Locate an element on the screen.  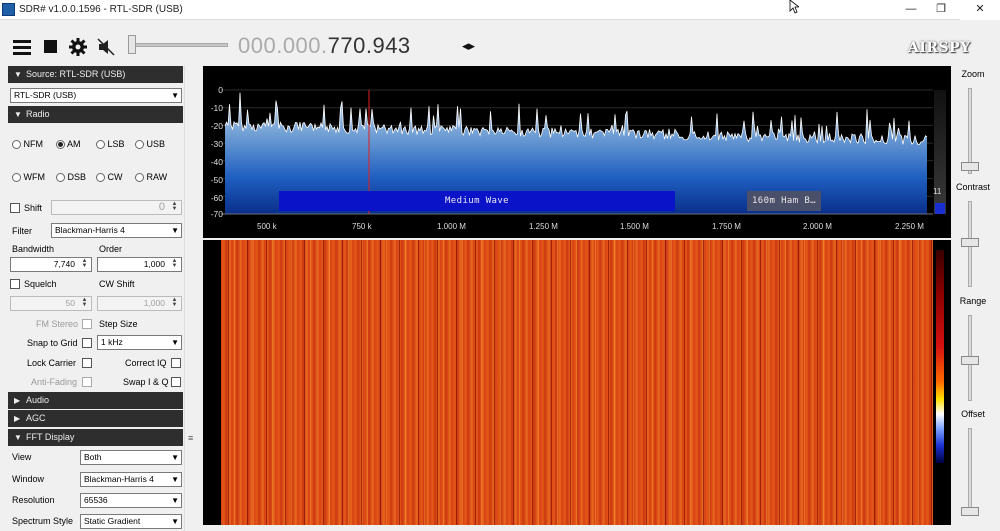
mode-label: LSB is located at coordinates (116, 144).